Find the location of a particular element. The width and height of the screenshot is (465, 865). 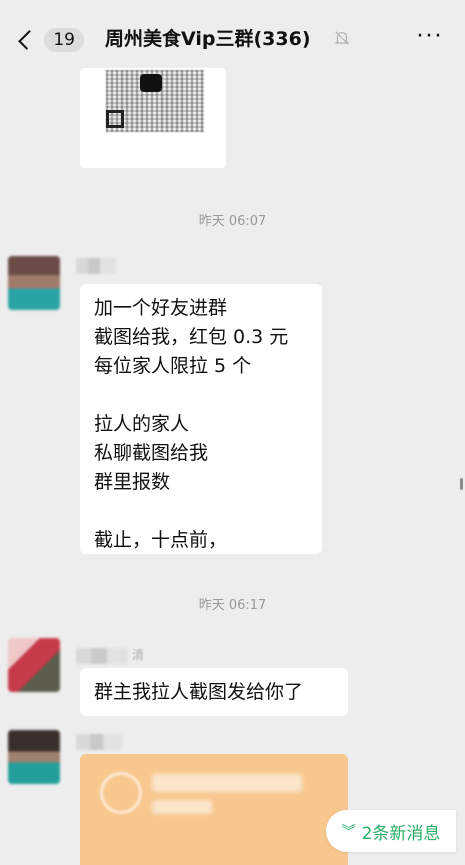

timestamp: 昨天 06:07 is located at coordinates (232, 221).